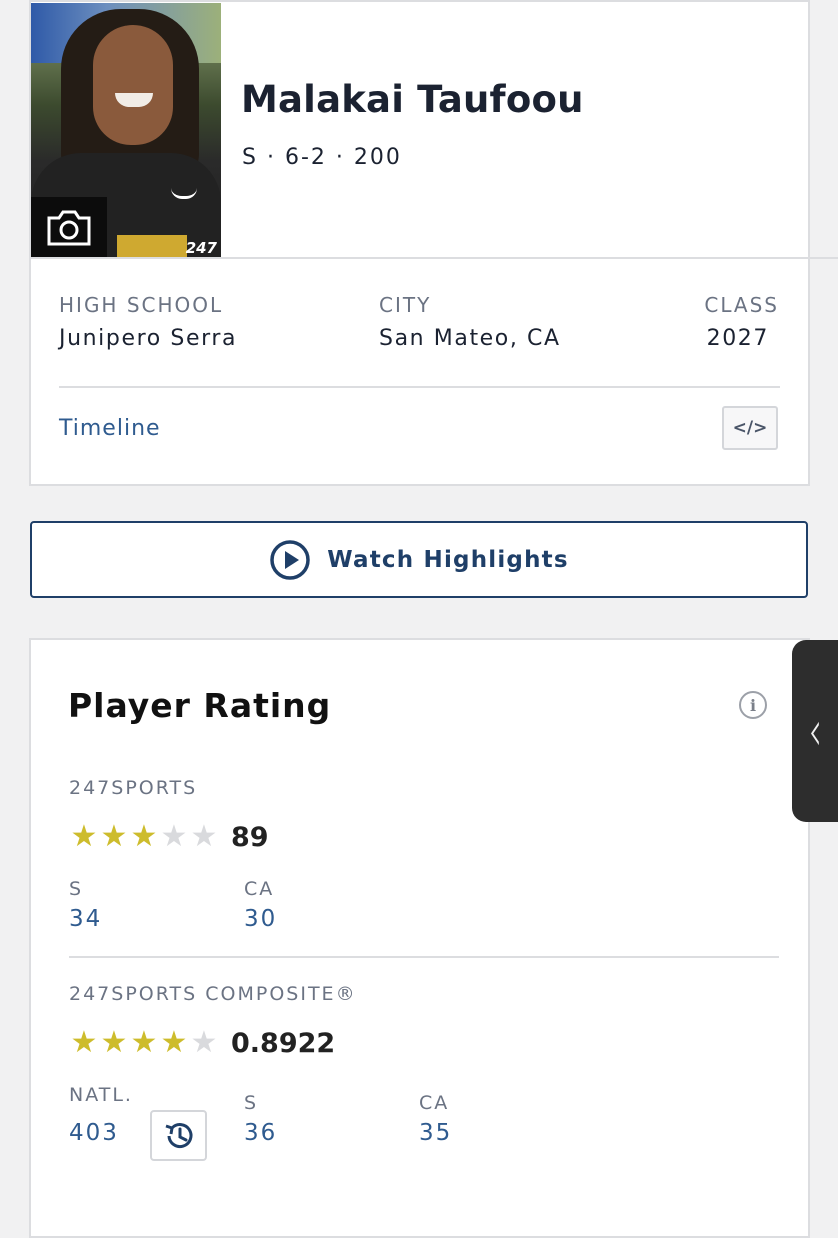 This screenshot has width=838, height=1238. I want to click on player-position-height-weight: S · 6-2 · 200, so click(322, 157).